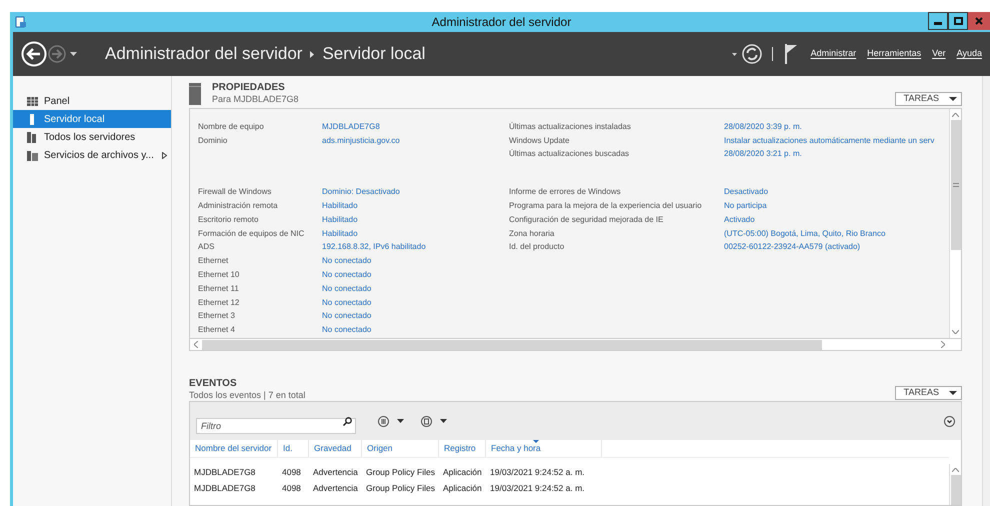 The height and width of the screenshot is (506, 990). I want to click on breadcrumb-separator-icon, so click(312, 54).